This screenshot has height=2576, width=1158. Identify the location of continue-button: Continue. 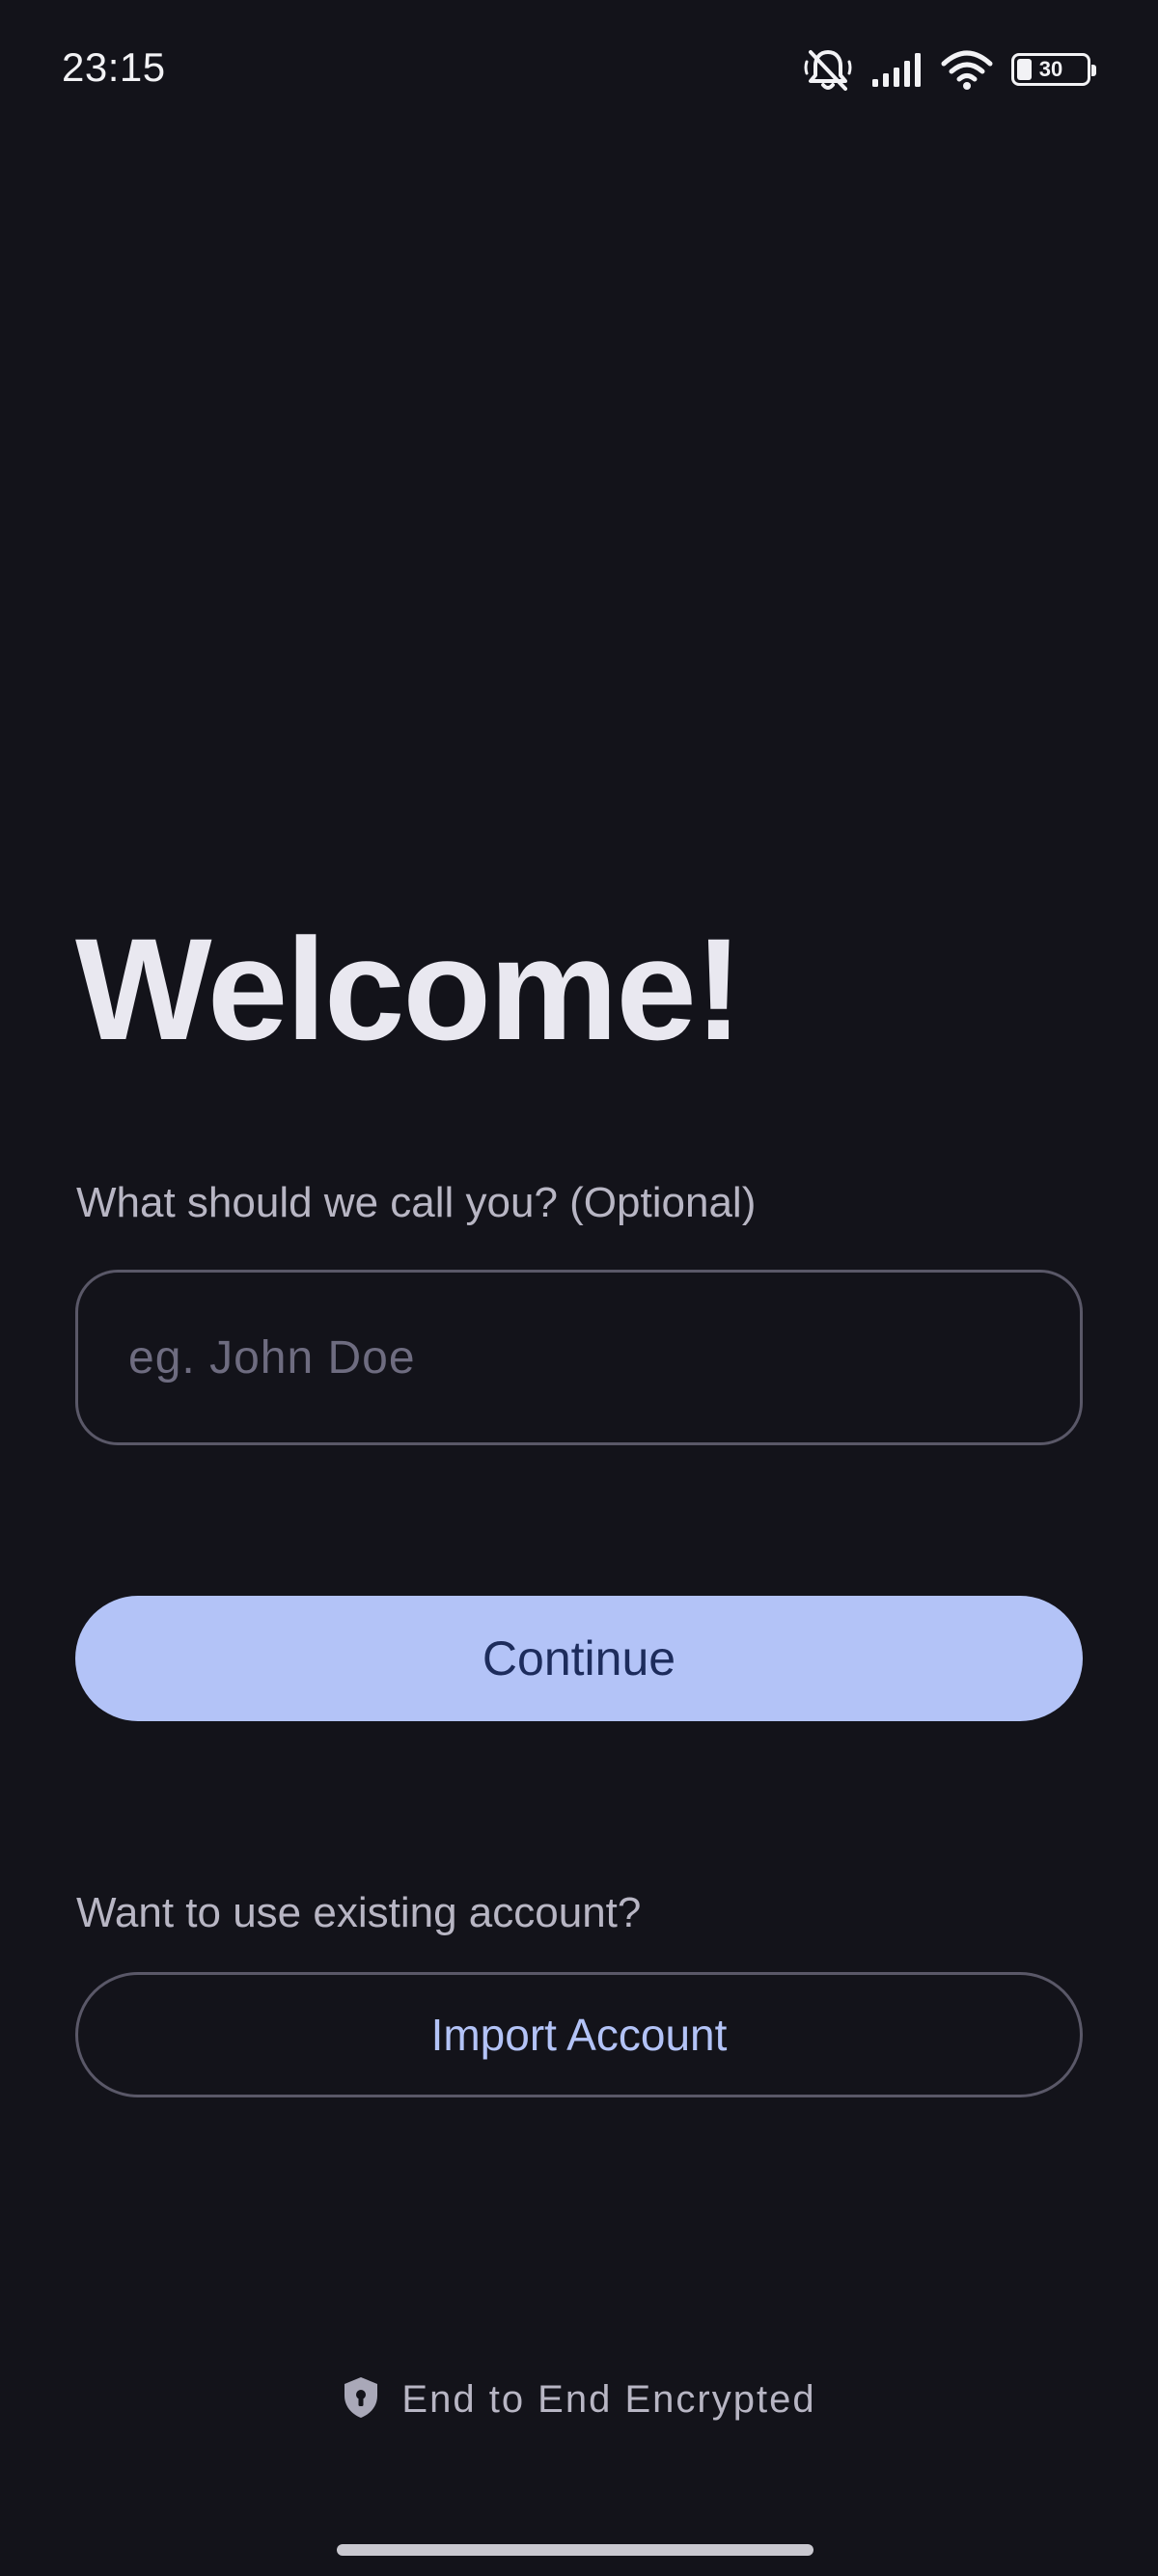
(579, 1659).